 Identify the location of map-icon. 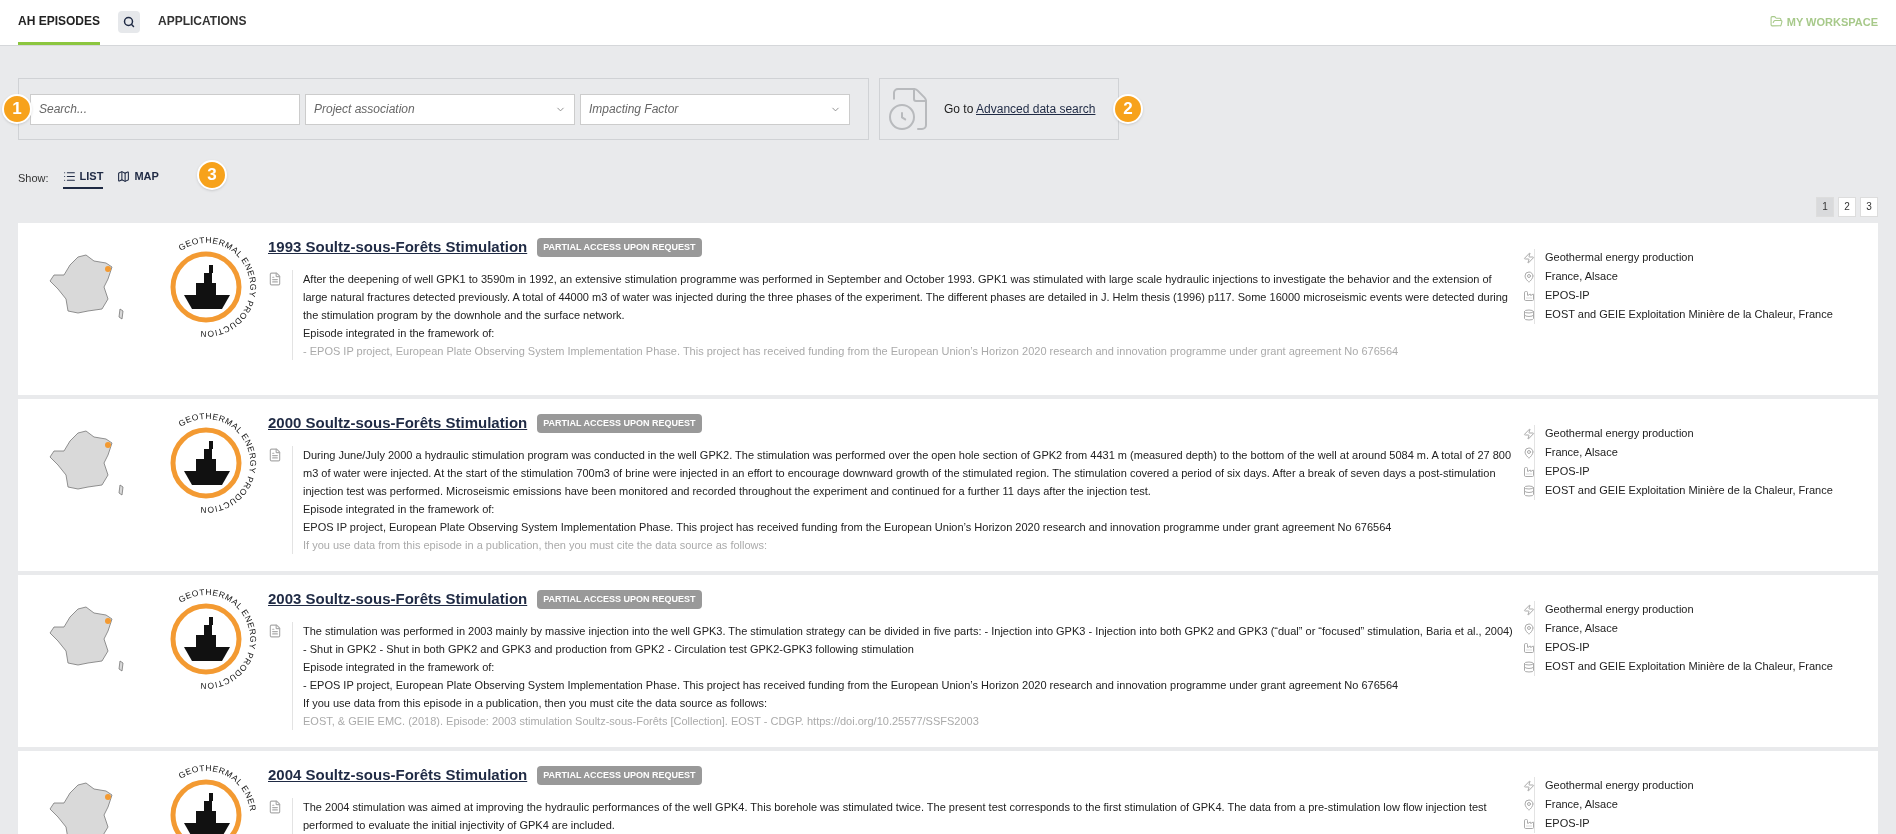
(124, 176).